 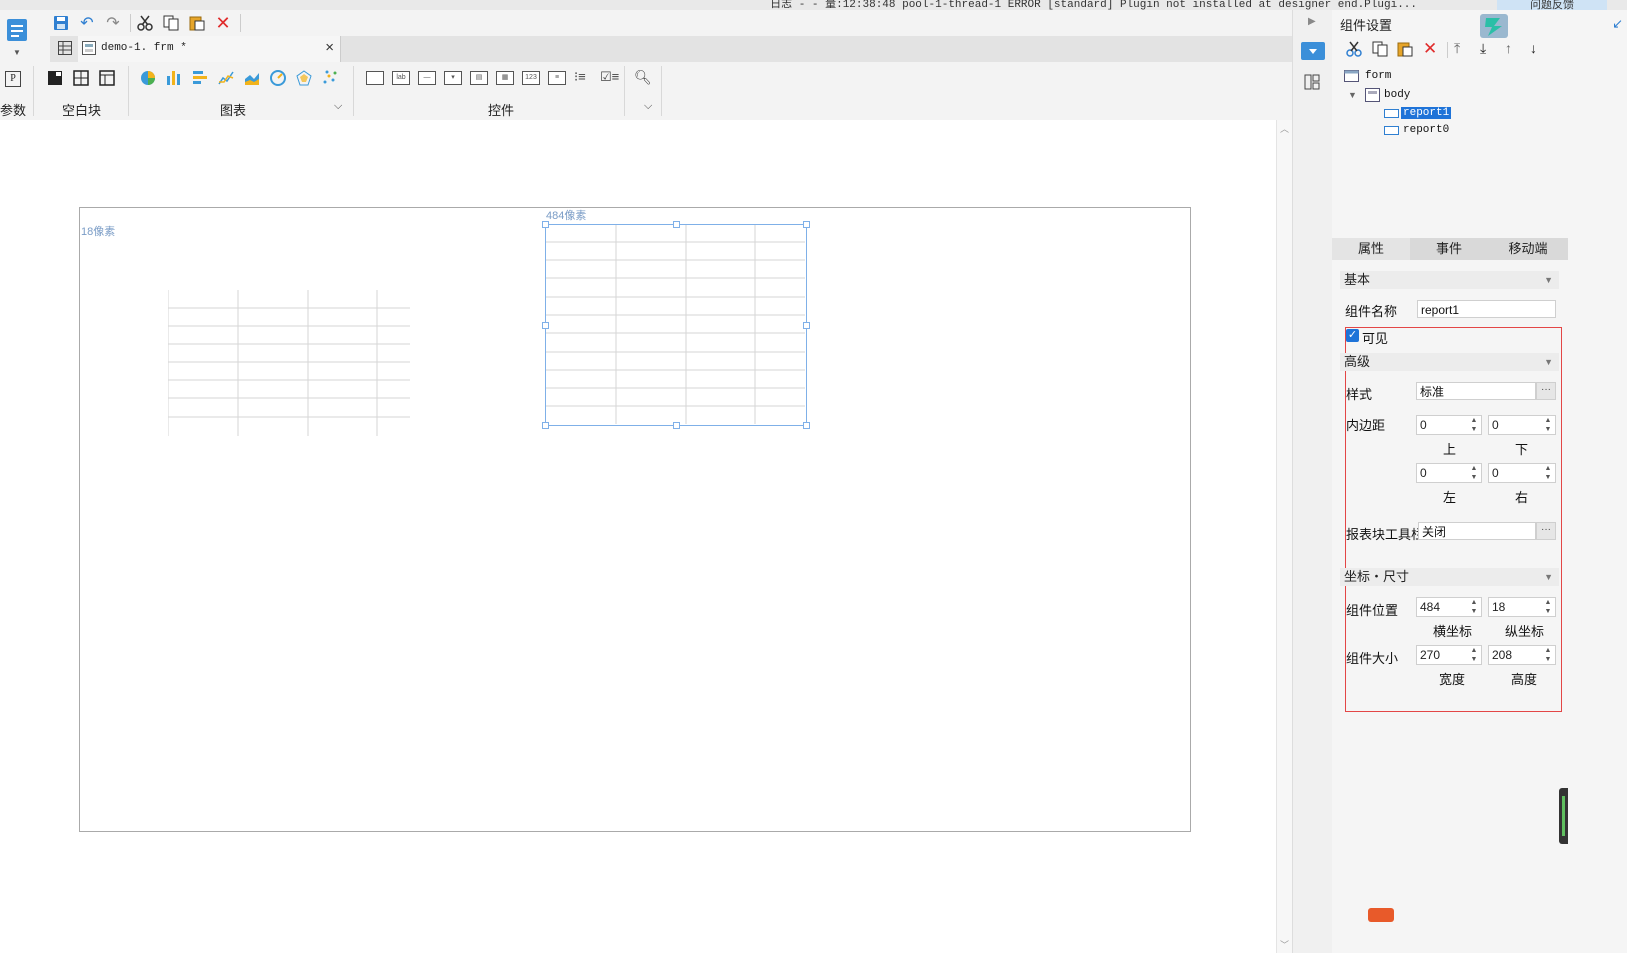 What do you see at coordinates (1522, 607) in the screenshot?
I see `pos-y-stepper: 18 ▲ ▼` at bounding box center [1522, 607].